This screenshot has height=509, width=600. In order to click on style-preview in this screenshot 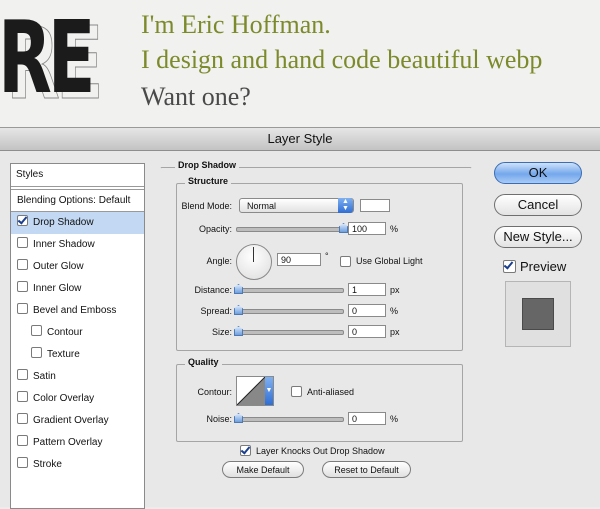, I will do `click(538, 314)`.